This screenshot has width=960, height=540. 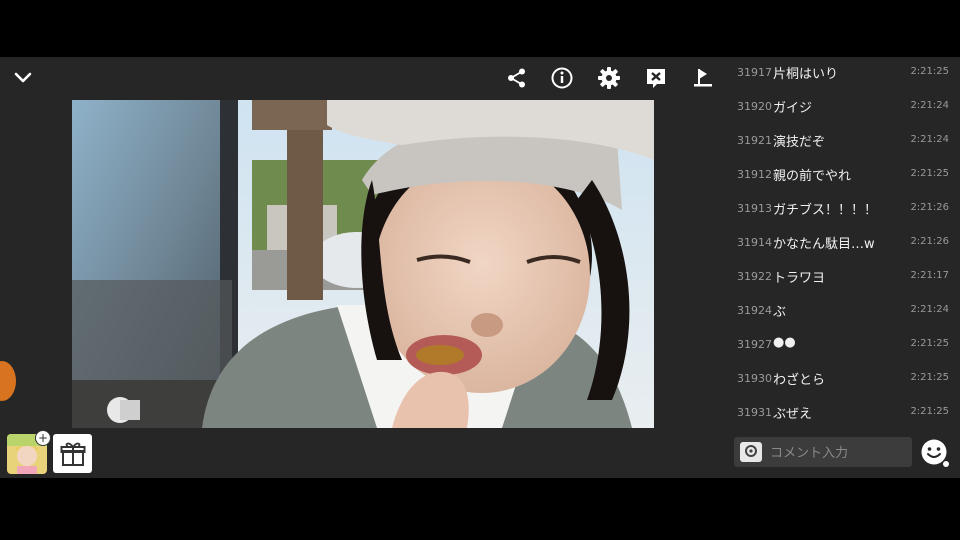 What do you see at coordinates (8, 381) in the screenshot?
I see `side-handle` at bounding box center [8, 381].